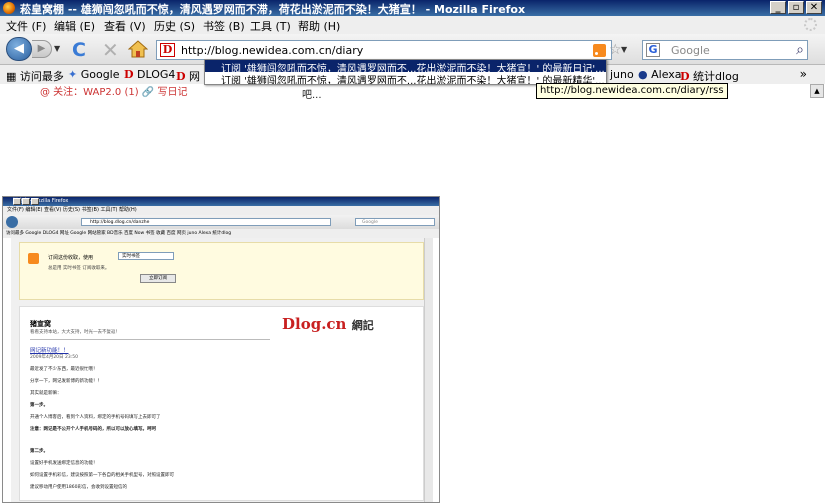 This screenshot has height=503, width=825. I want to click on url-text: http://blog.newidea.com.cn/diary, so click(272, 50).